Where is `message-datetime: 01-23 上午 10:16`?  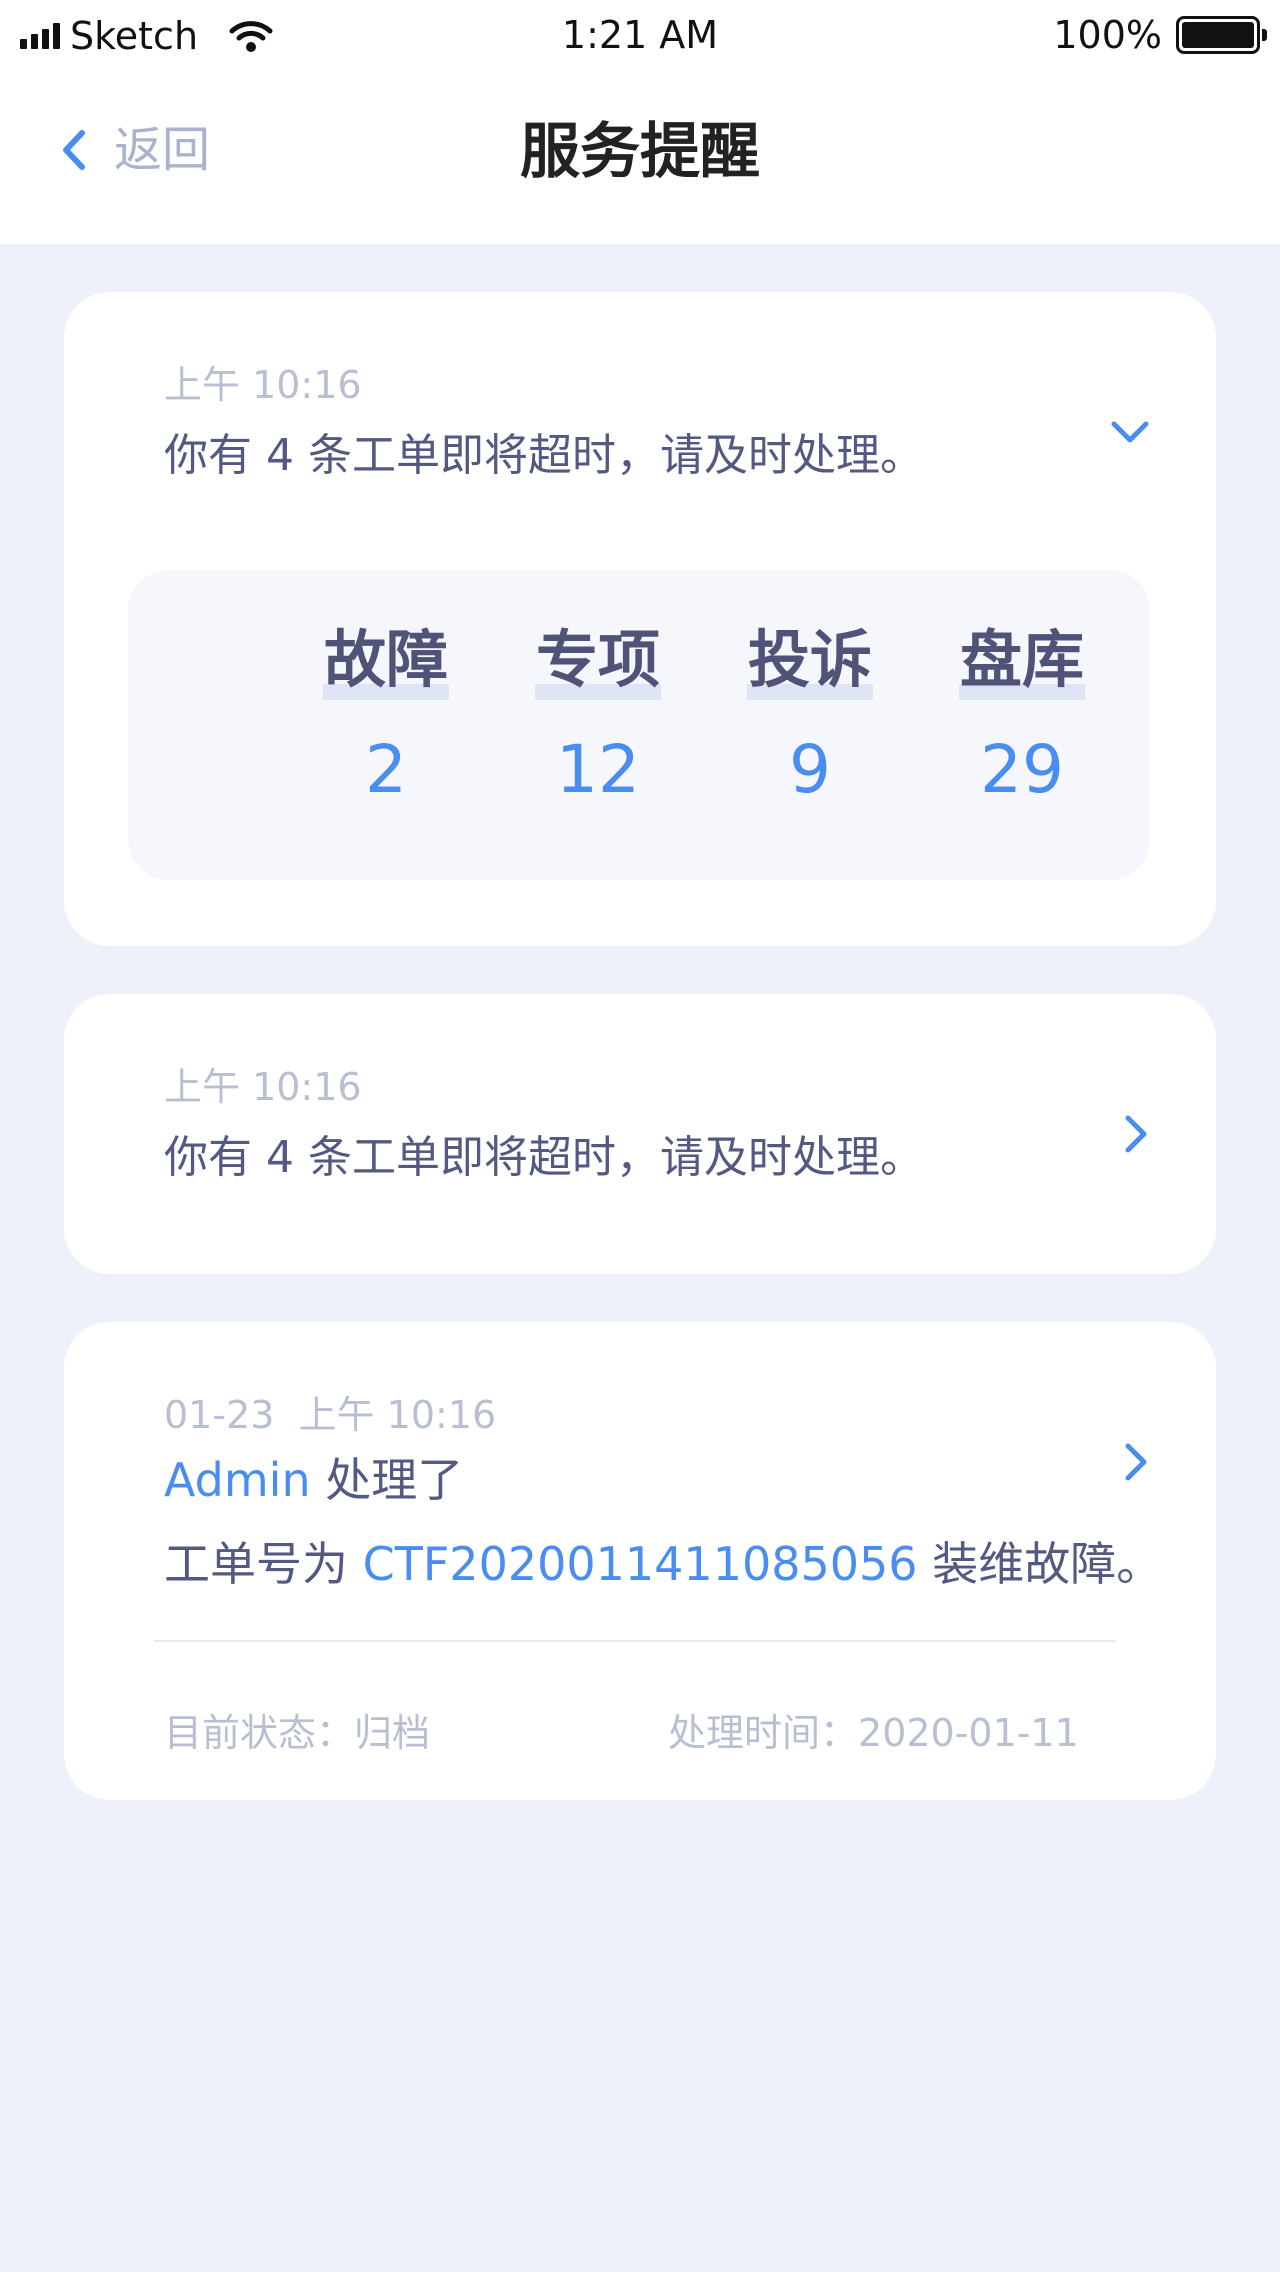
message-datetime: 01-23 上午 10:16 is located at coordinates (330, 1415).